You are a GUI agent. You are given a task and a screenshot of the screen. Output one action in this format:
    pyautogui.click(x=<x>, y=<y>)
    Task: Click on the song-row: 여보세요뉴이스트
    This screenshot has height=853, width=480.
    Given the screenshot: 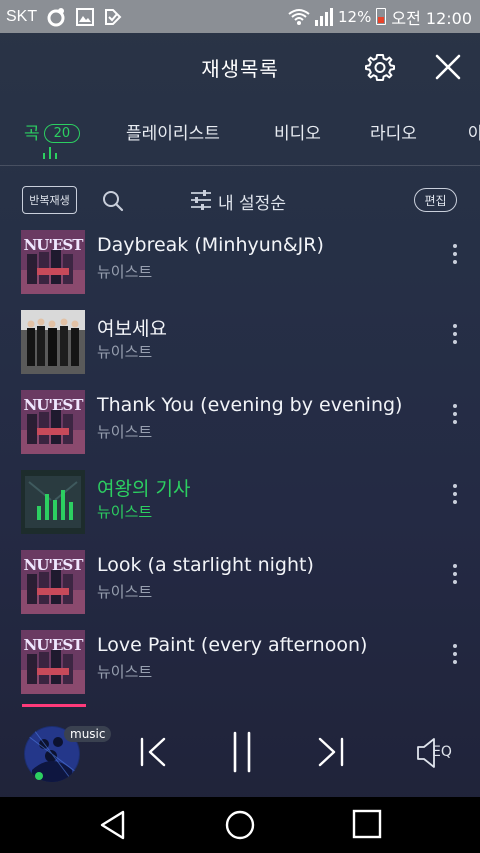 What is the action you would take?
    pyautogui.click(x=240, y=350)
    